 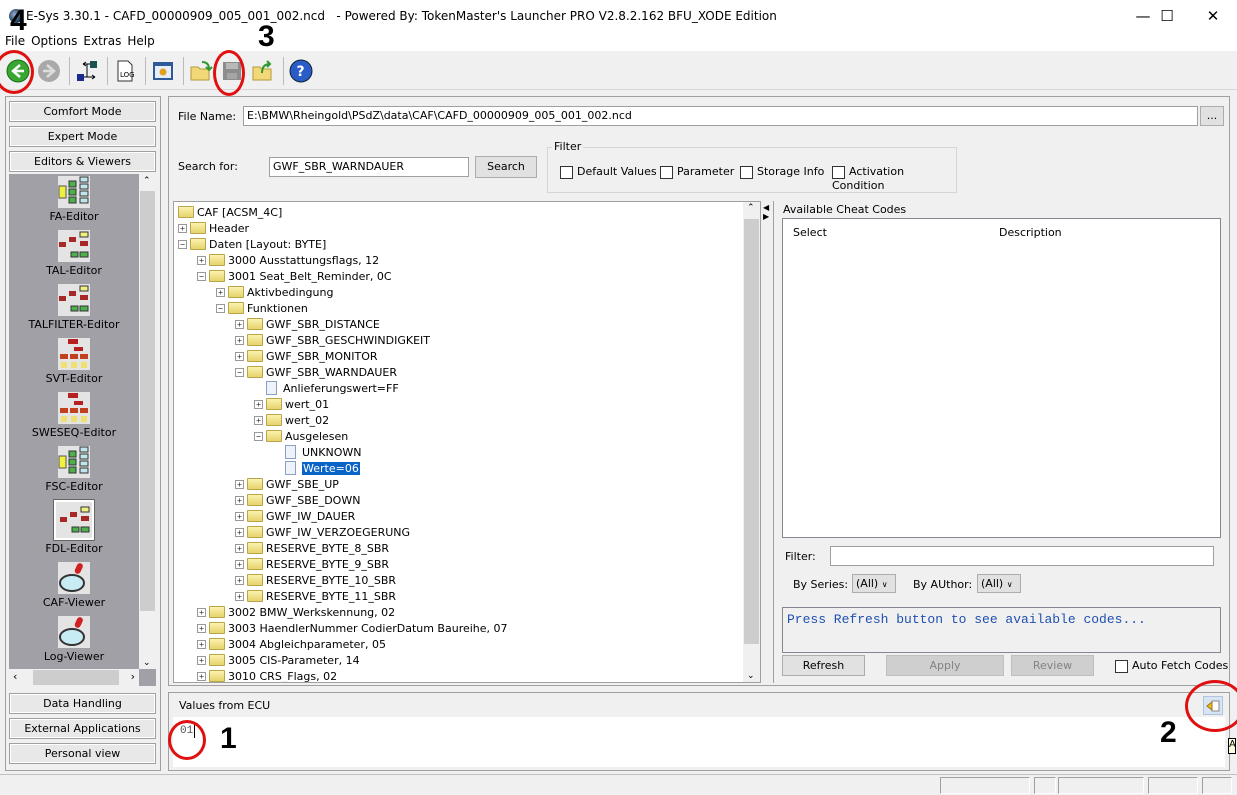 I want to click on review-button: Review, so click(x=1052, y=665).